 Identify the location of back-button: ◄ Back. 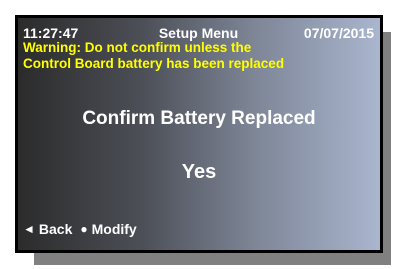
(47, 229).